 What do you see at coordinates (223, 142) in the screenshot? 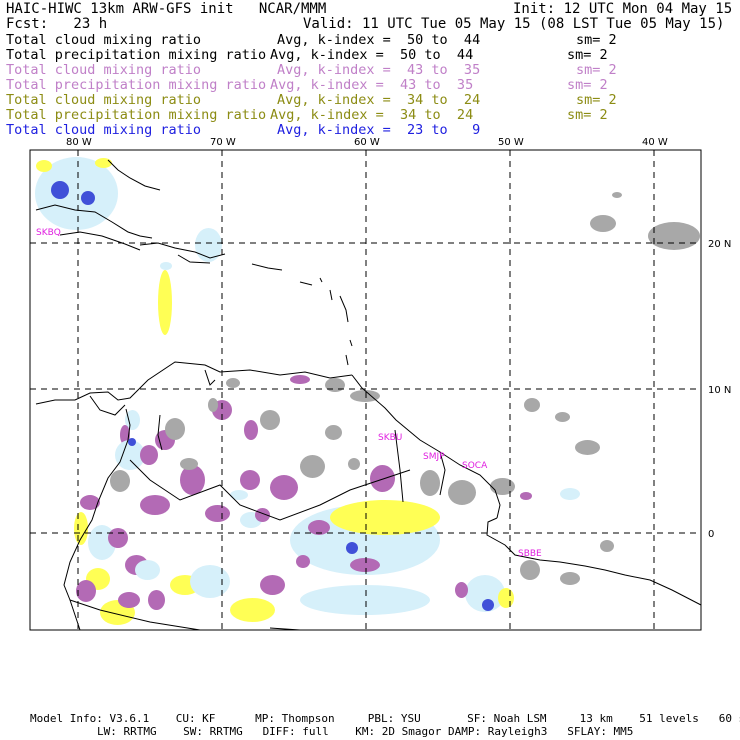
I see `lon-label: 70 W` at bounding box center [223, 142].